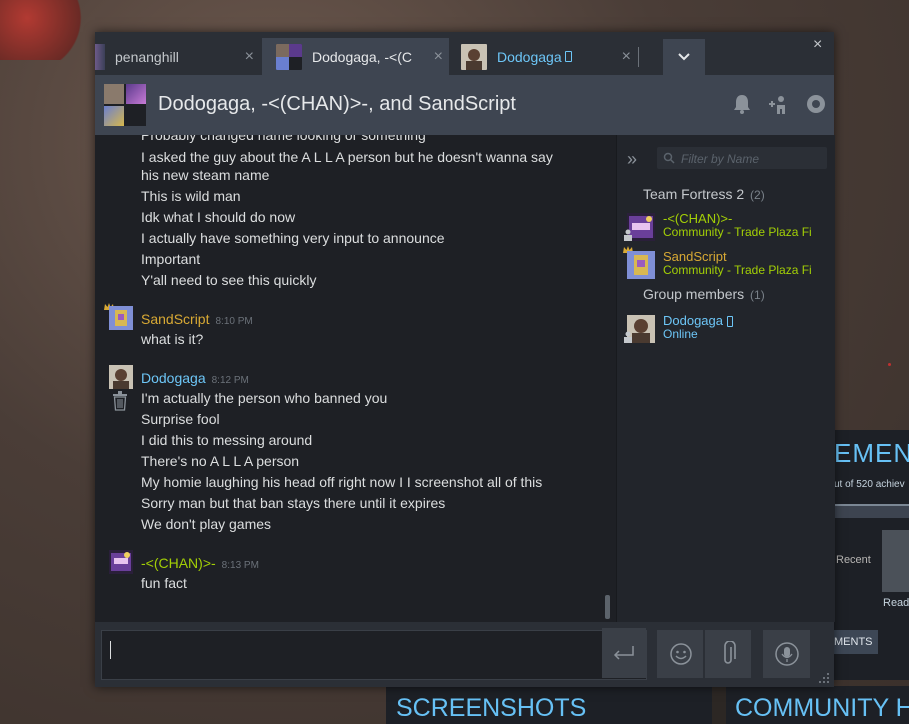 The width and height of the screenshot is (909, 724). I want to click on message-text: fun fact, so click(164, 583).